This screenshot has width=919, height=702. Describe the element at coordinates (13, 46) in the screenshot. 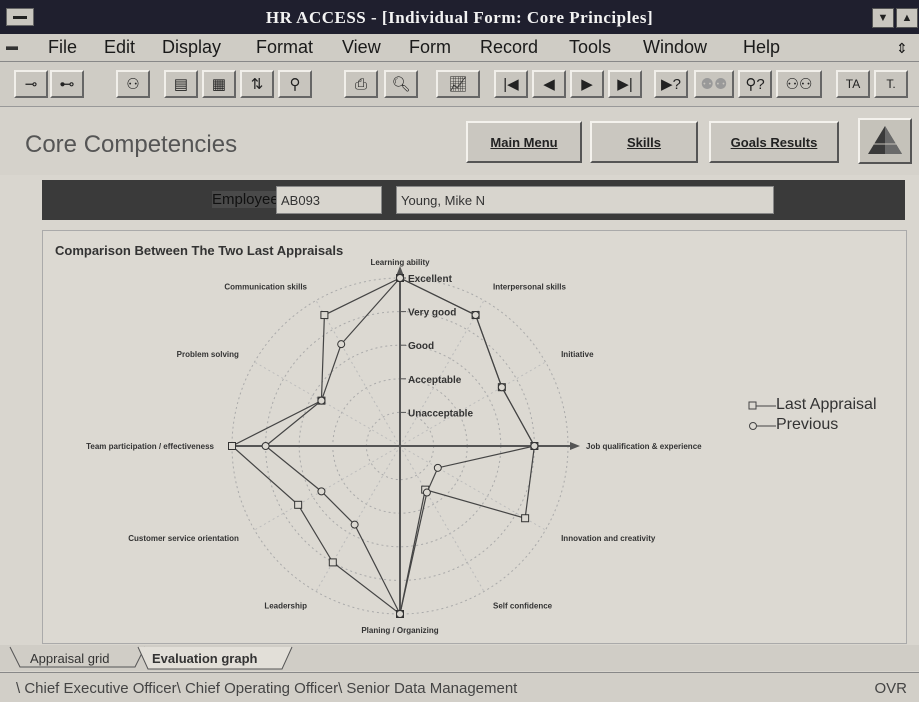

I see `document-menu-icon: ▬` at that location.